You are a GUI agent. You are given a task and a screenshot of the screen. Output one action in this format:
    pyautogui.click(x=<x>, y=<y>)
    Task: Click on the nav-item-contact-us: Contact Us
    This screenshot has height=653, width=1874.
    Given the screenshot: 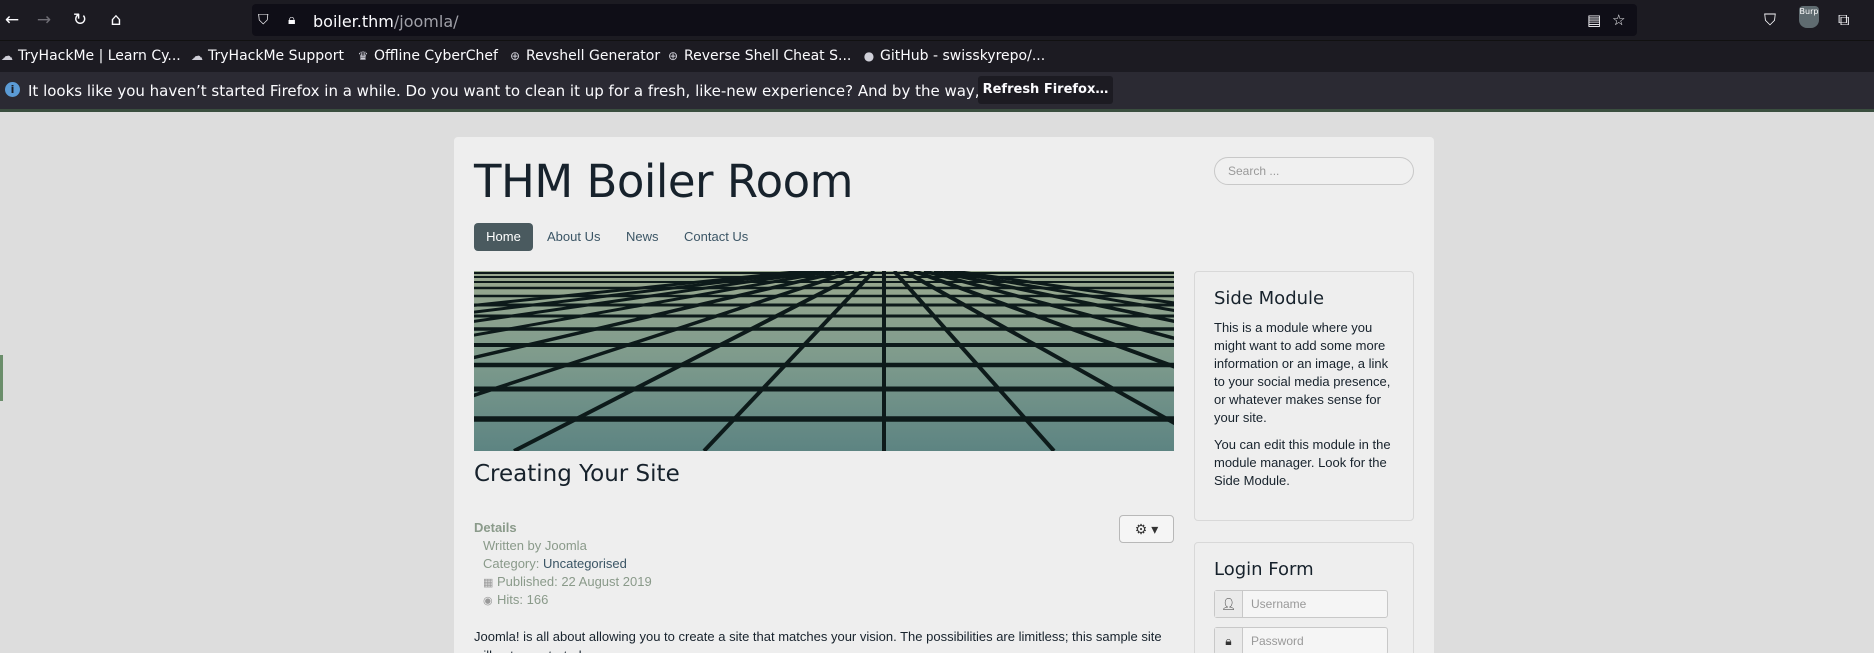 What is the action you would take?
    pyautogui.click(x=716, y=237)
    